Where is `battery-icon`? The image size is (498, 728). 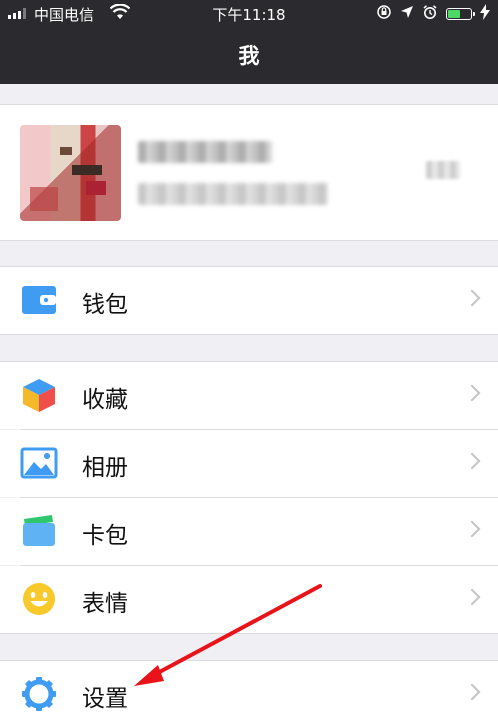 battery-icon is located at coordinates (460, 14).